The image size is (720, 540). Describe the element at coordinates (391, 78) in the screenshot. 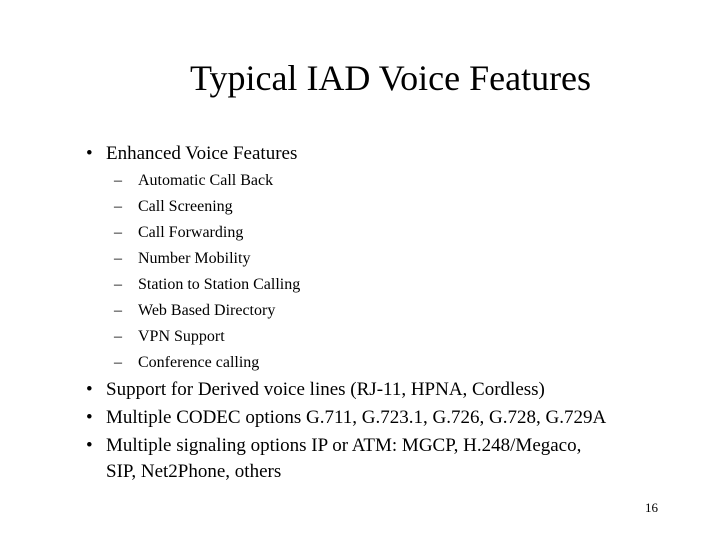

I see `slide-title: Typical IAD Voice Features` at that location.